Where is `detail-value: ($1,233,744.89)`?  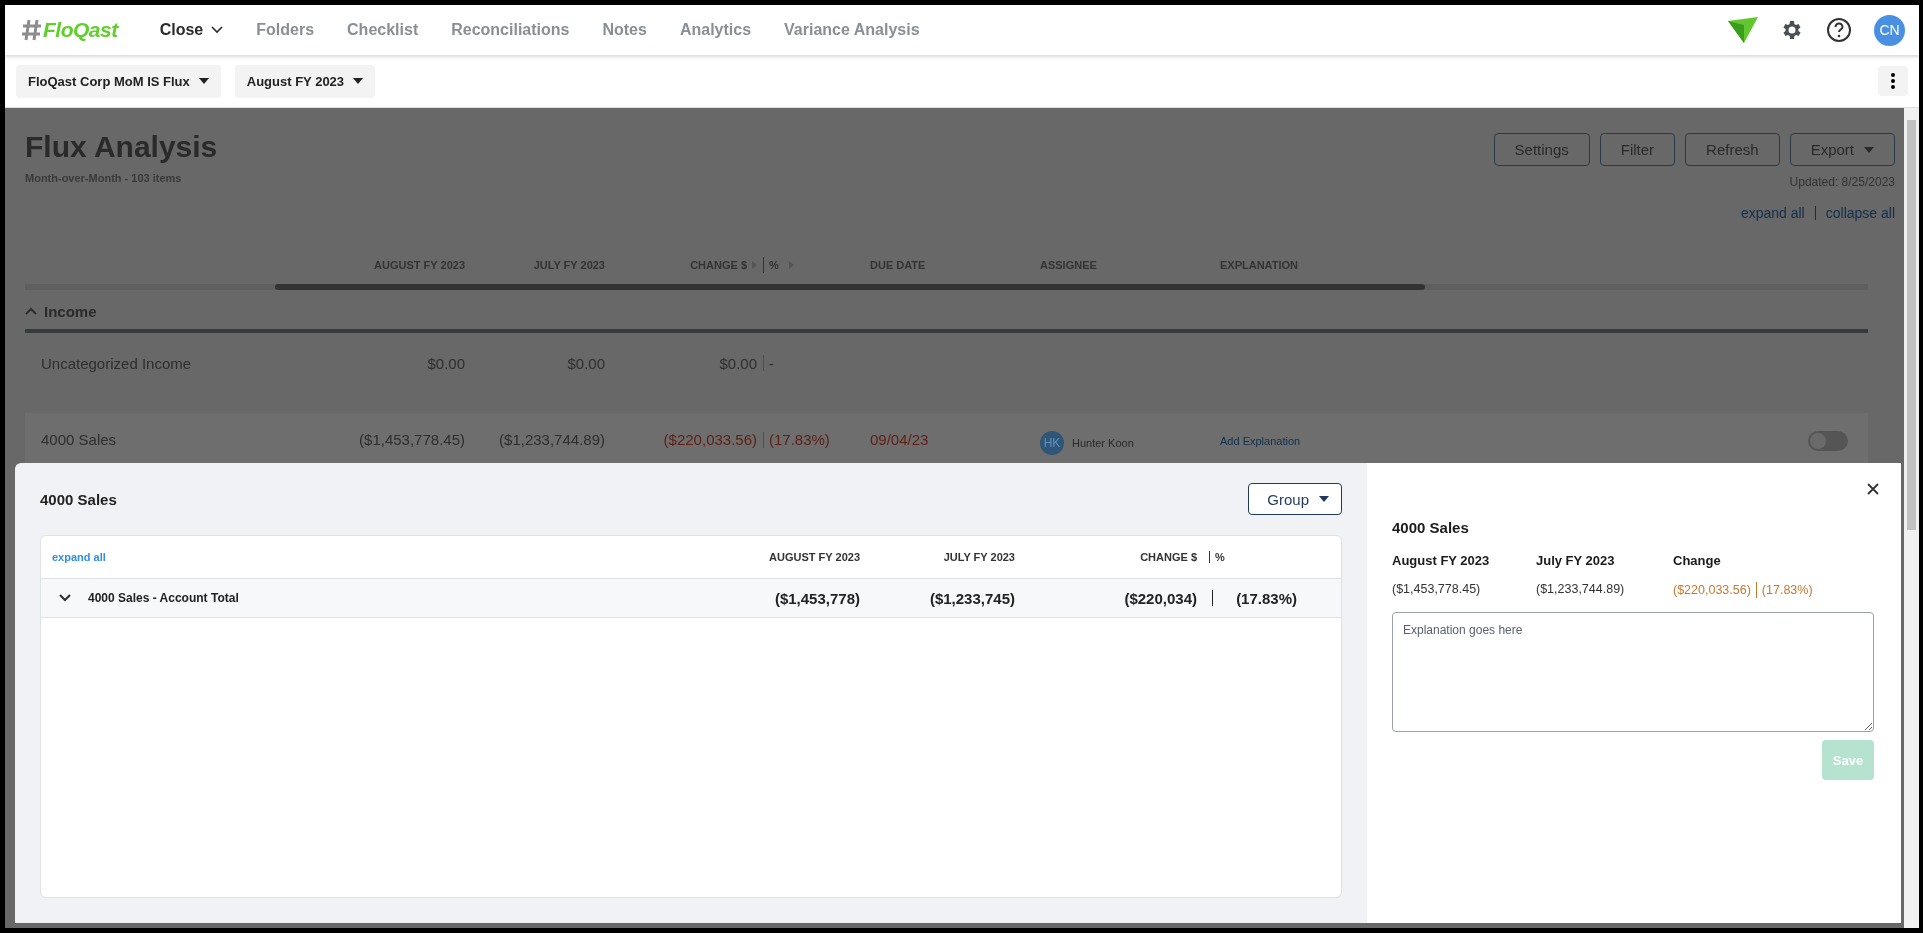
detail-value: ($1,233,744.89) is located at coordinates (1580, 589).